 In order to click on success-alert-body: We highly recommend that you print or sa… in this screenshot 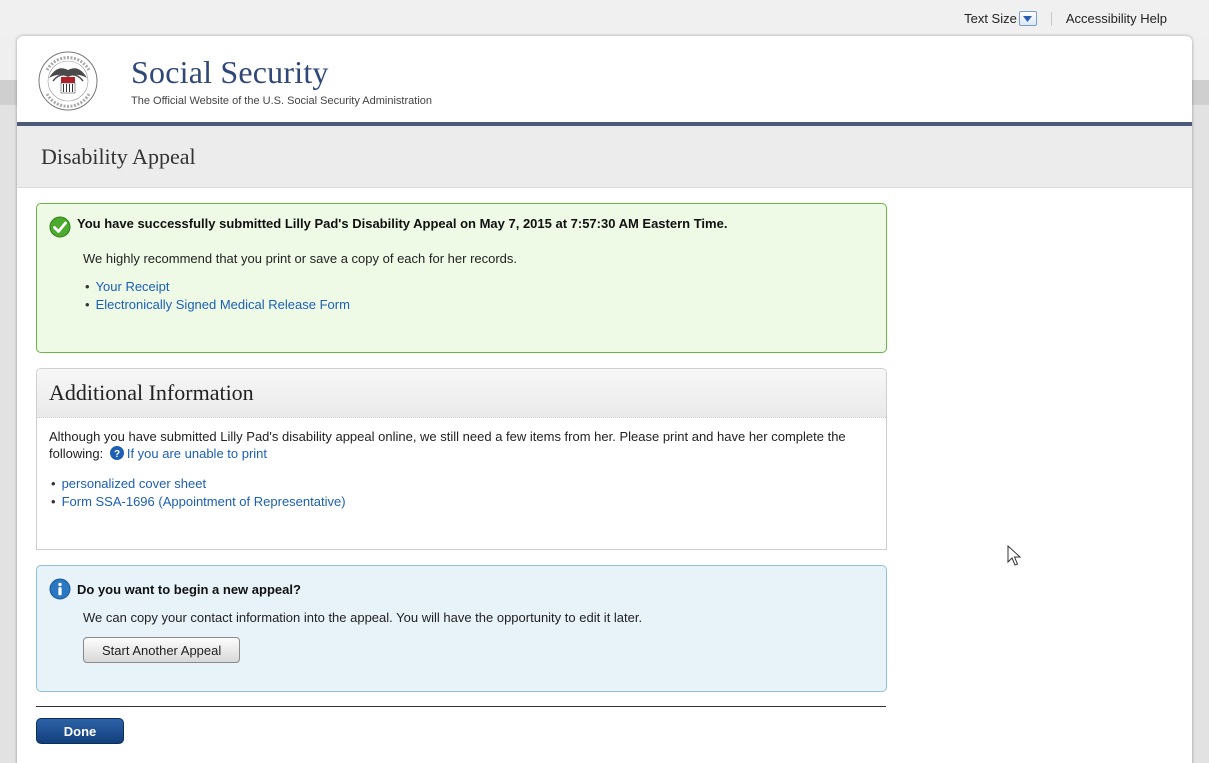, I will do `click(460, 282)`.